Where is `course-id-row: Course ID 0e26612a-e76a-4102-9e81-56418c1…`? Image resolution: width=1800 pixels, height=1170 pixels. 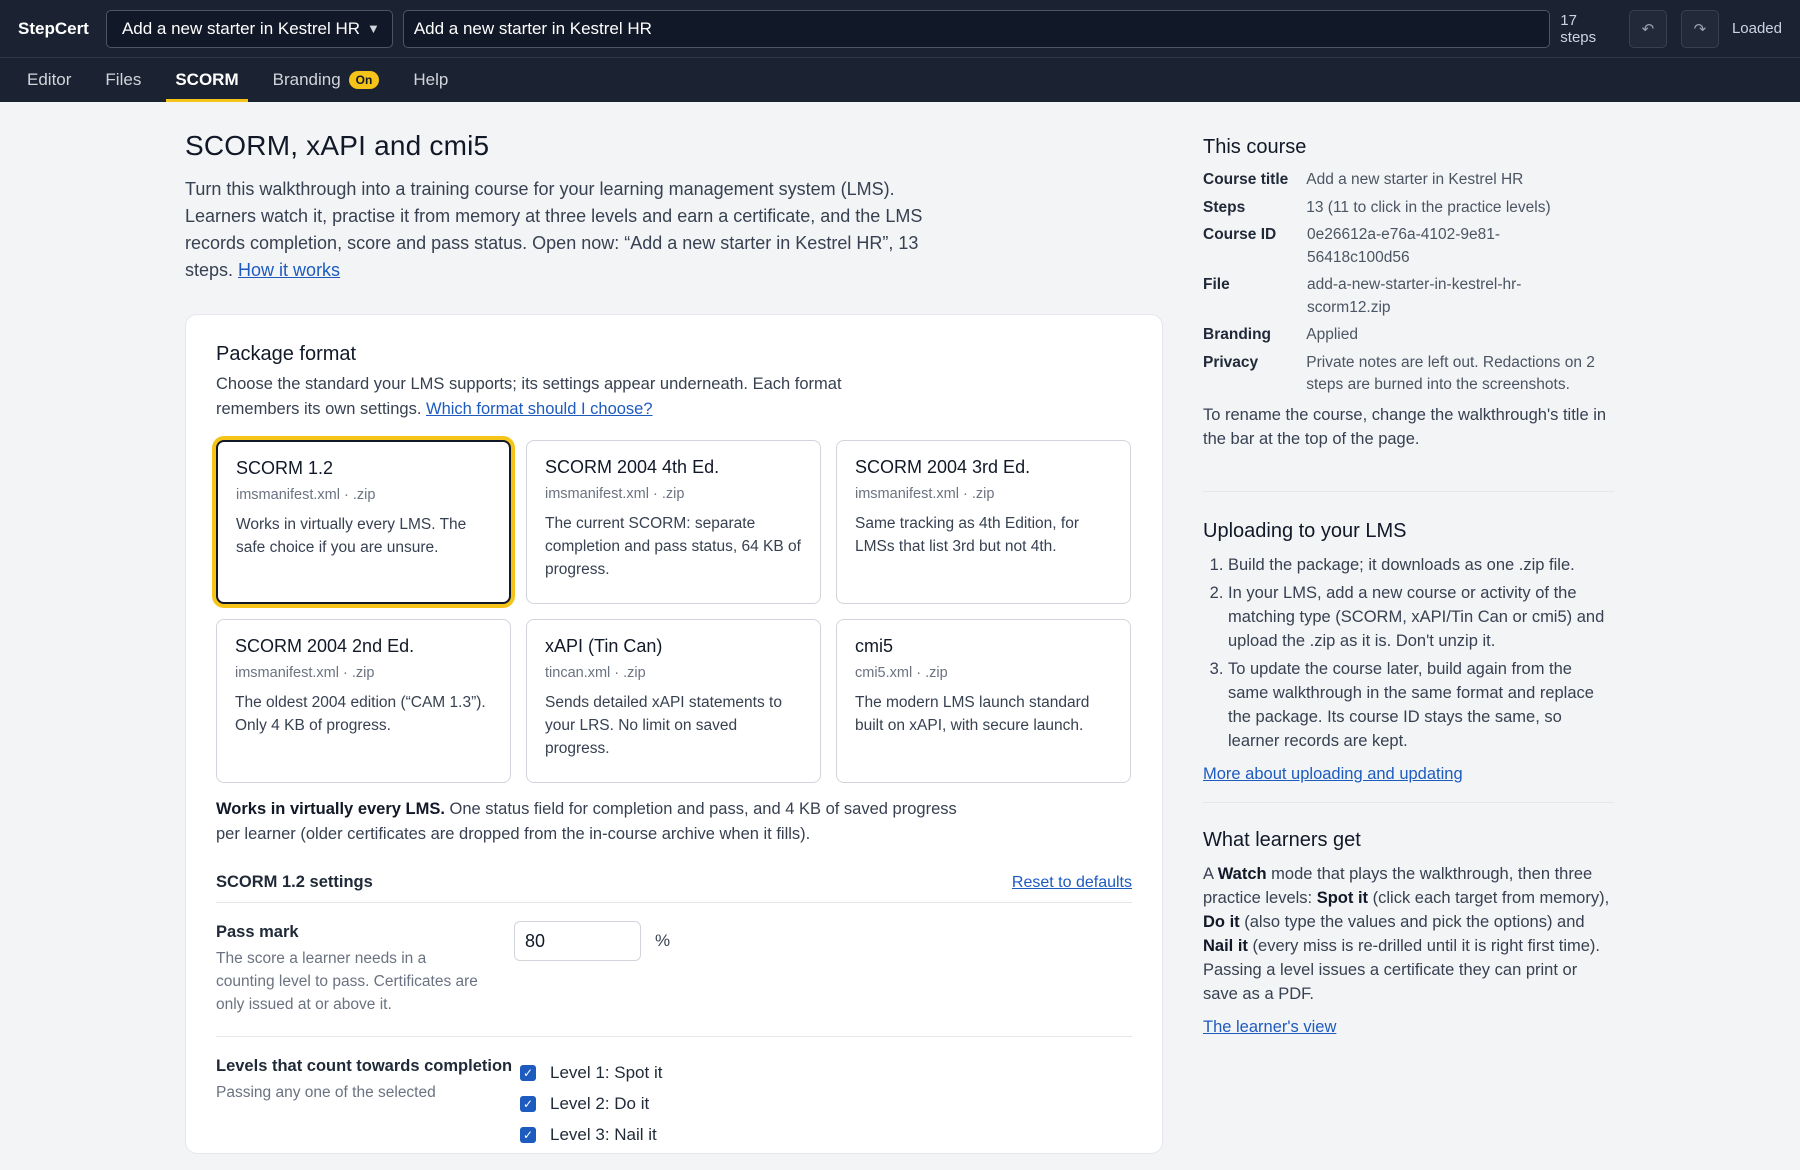 course-id-row: Course ID 0e26612a-e76a-4102-9e81-56418c1… is located at coordinates (1408, 246).